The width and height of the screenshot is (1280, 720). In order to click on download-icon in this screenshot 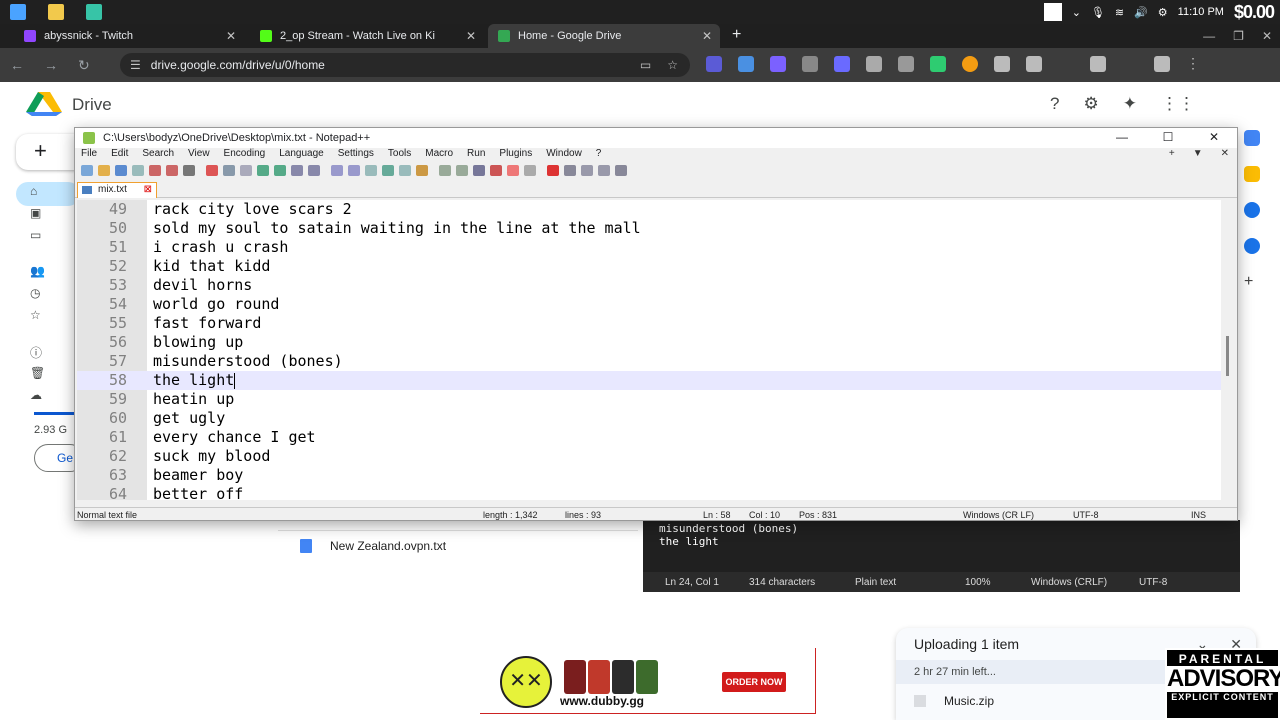, I will do `click(1162, 64)`.